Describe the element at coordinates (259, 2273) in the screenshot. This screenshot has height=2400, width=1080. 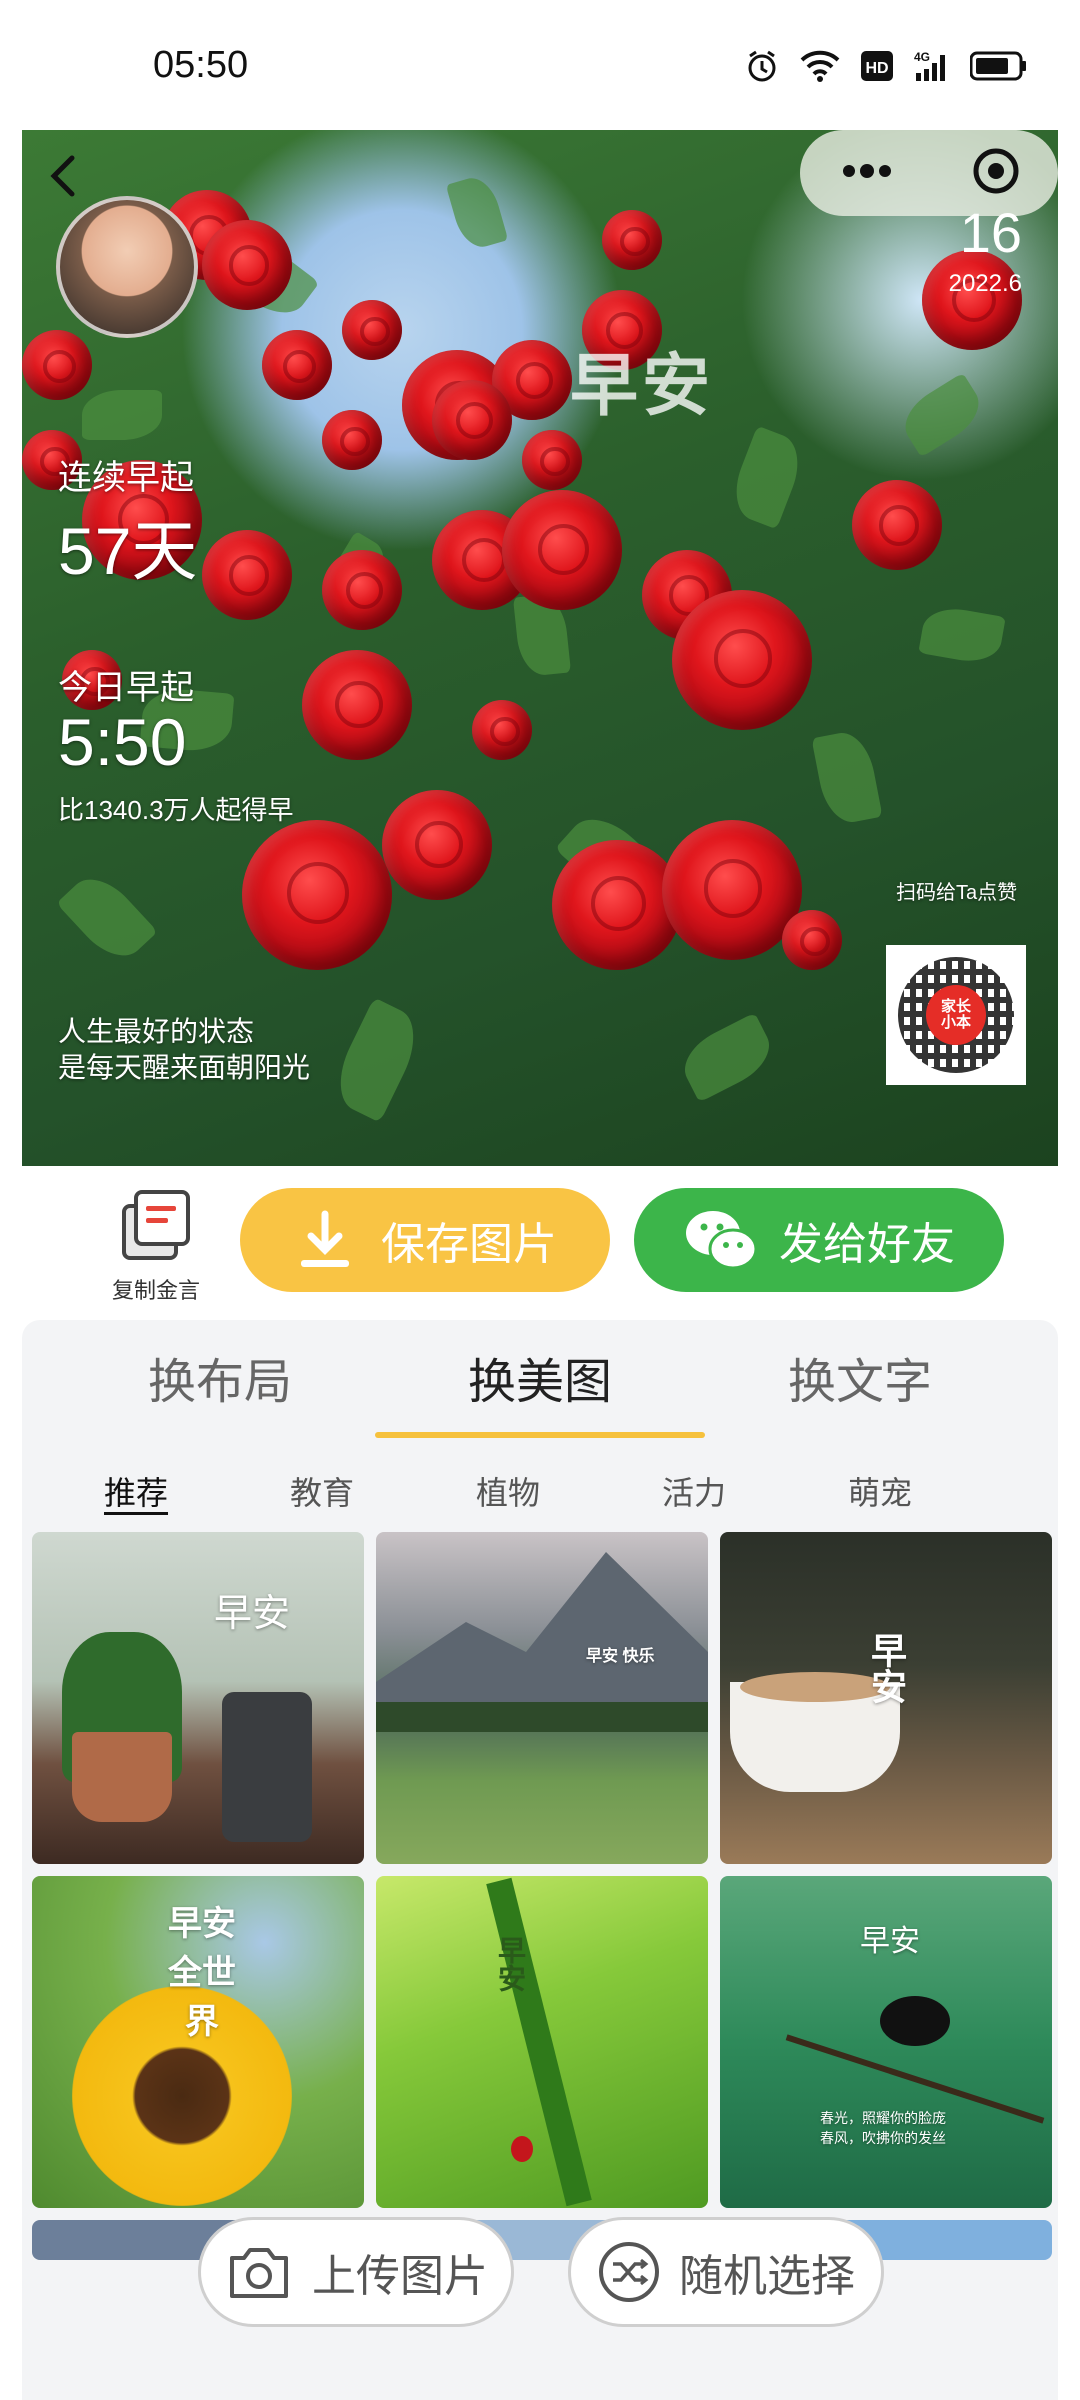
I see `camera-icon` at that location.